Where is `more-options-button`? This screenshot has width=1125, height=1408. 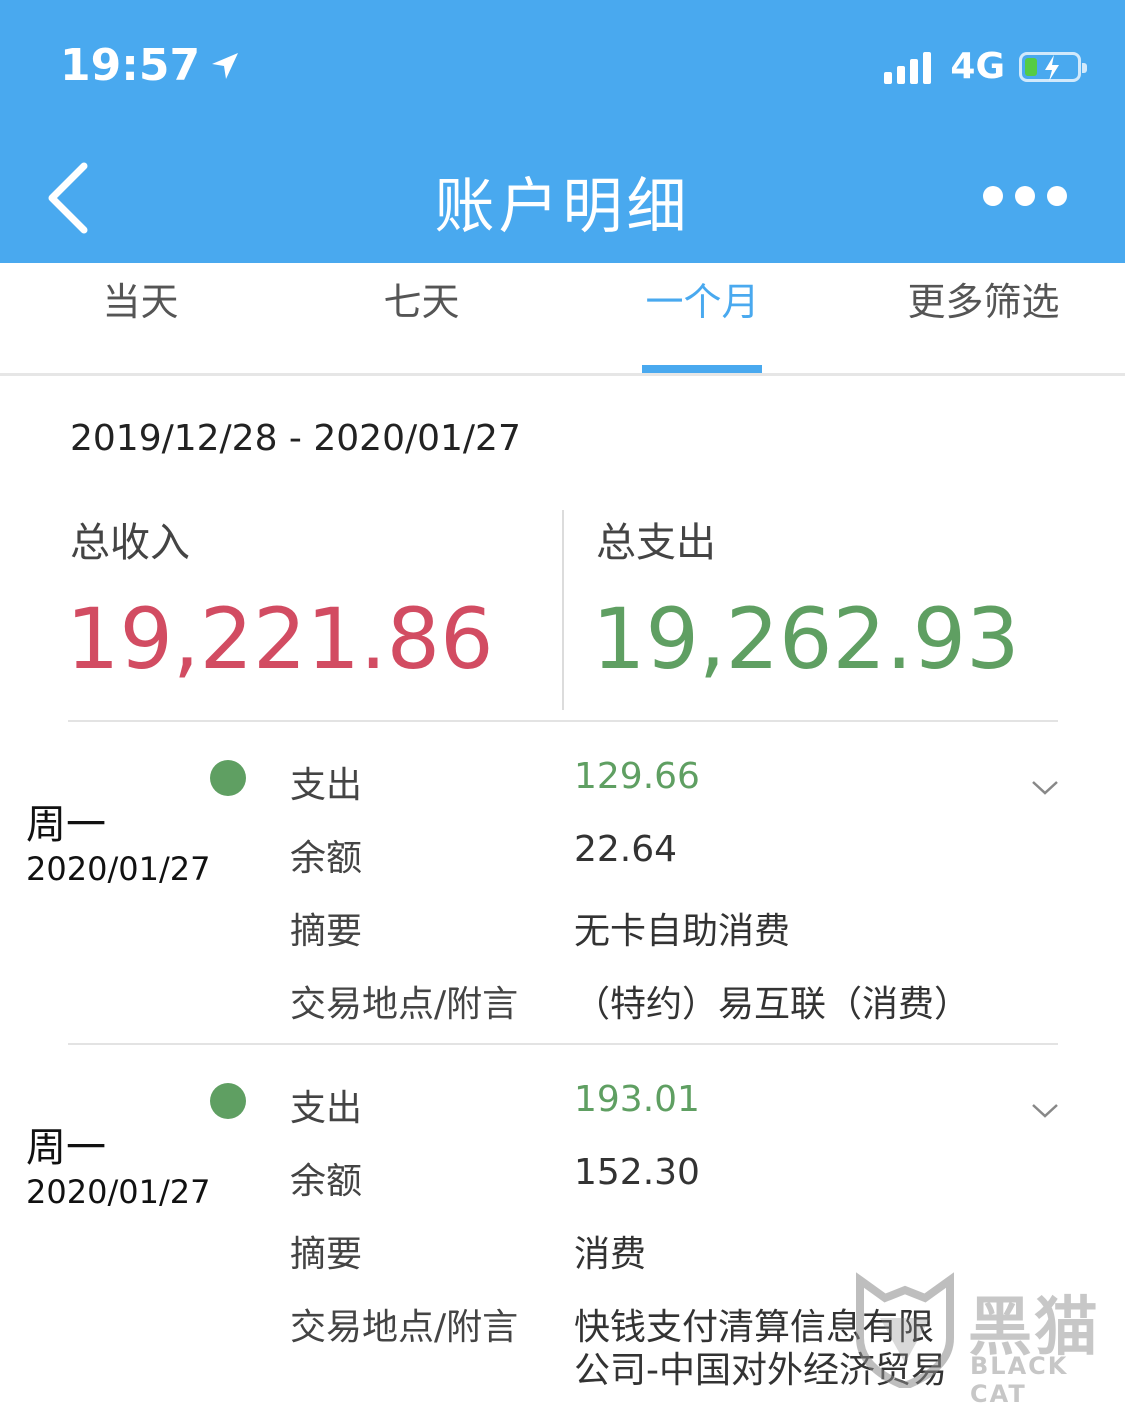
more-options-button is located at coordinates (1019, 196).